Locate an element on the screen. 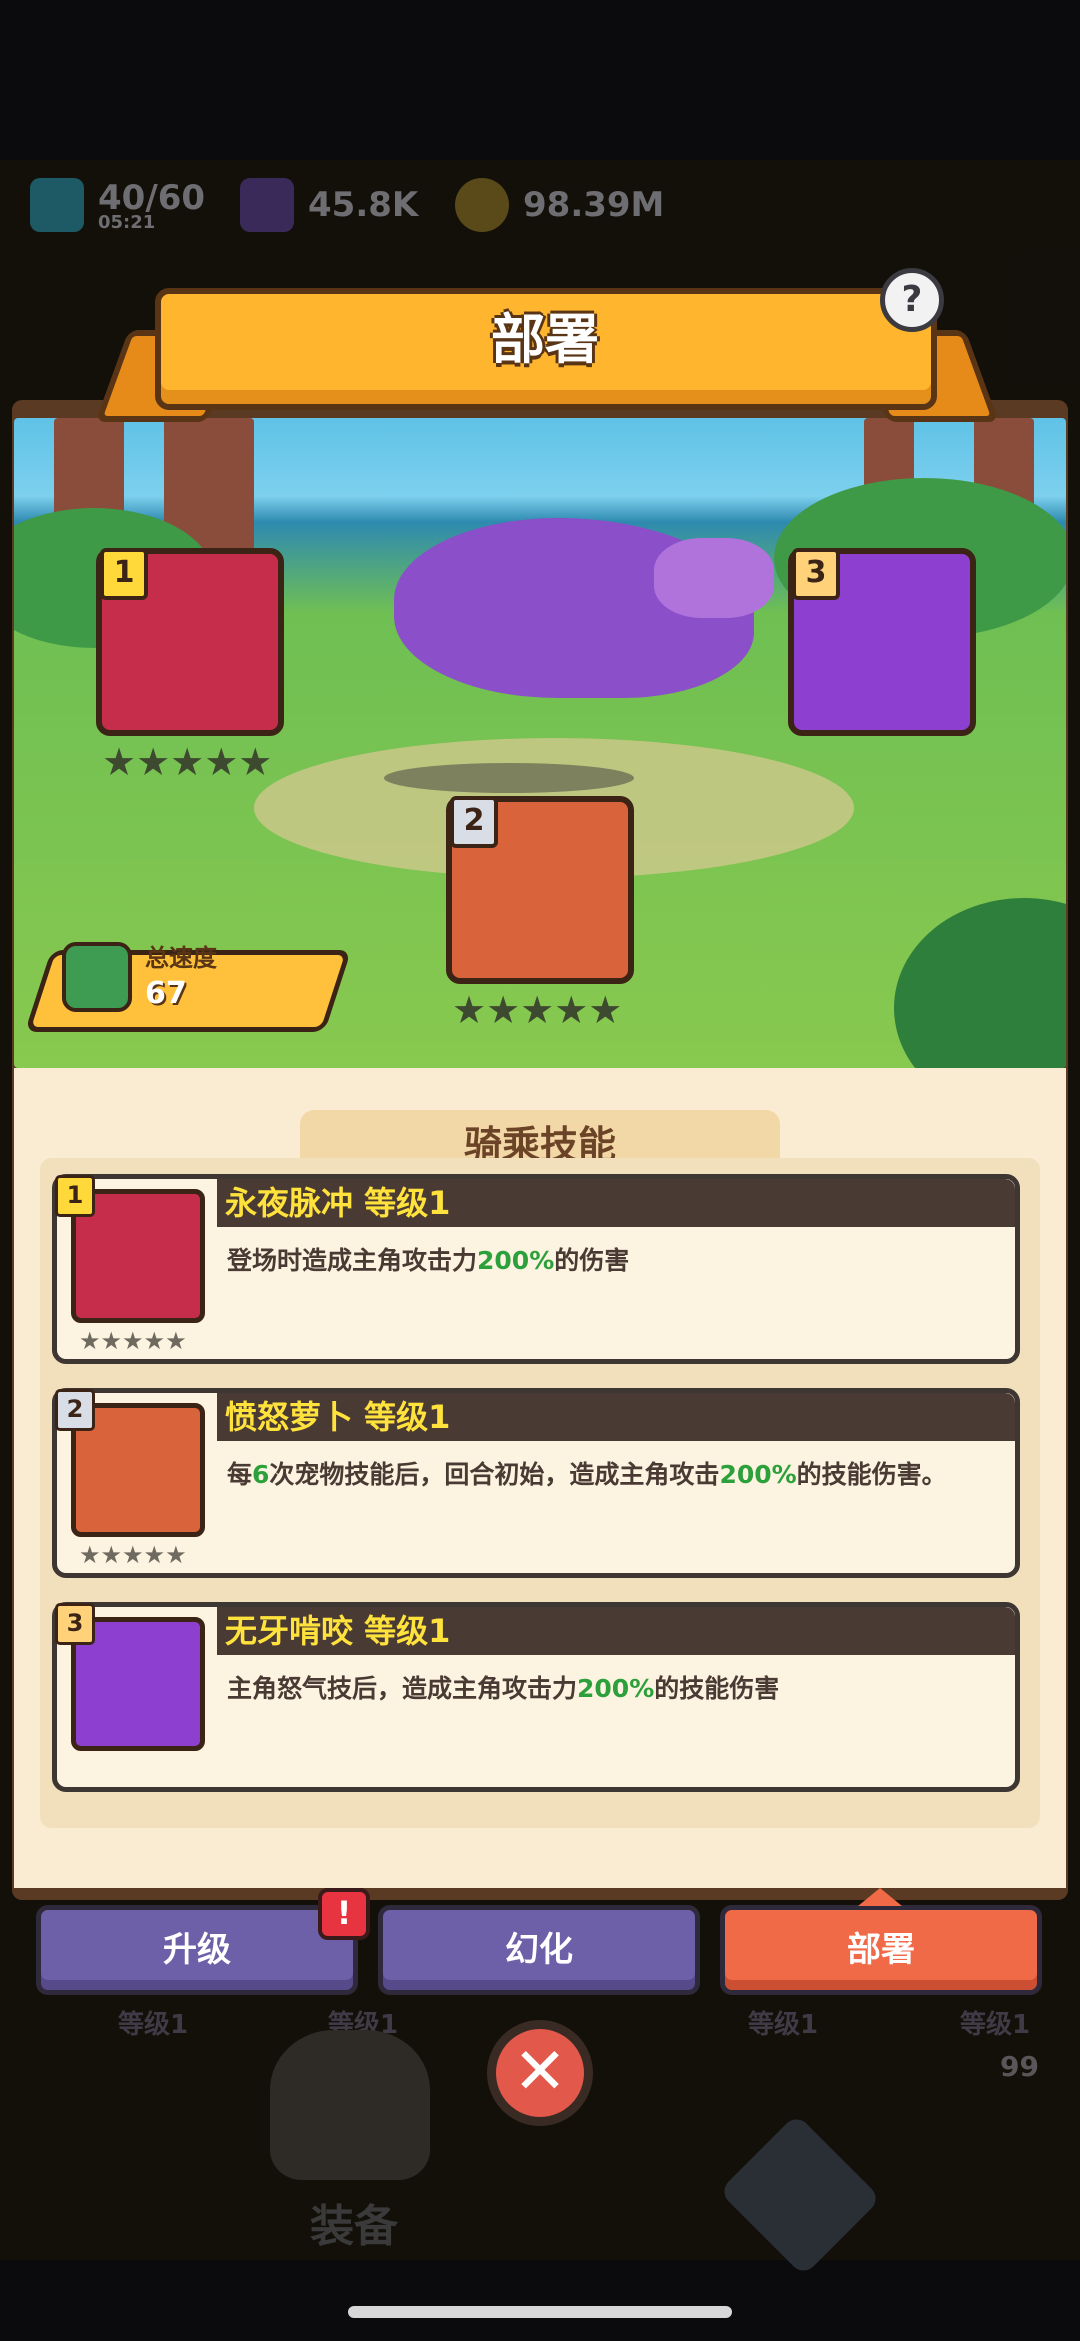 The width and height of the screenshot is (1080, 2341). skill-number: 3 is located at coordinates (75, 1624).